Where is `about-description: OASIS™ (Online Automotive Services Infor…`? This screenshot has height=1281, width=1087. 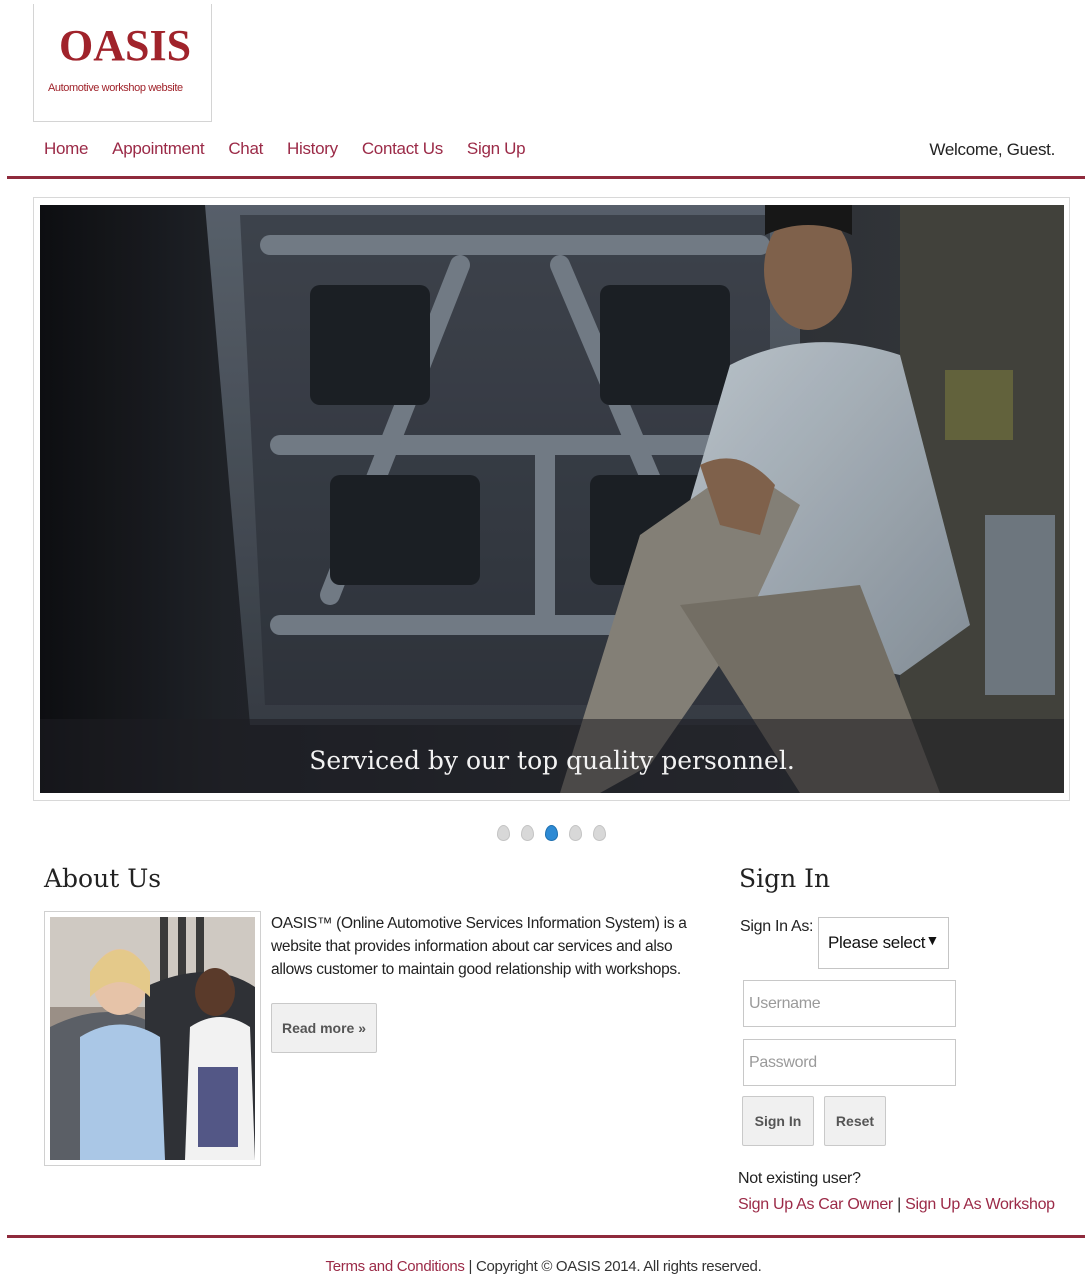 about-description: OASIS™ (Online Automotive Services Infor… is located at coordinates (479, 946).